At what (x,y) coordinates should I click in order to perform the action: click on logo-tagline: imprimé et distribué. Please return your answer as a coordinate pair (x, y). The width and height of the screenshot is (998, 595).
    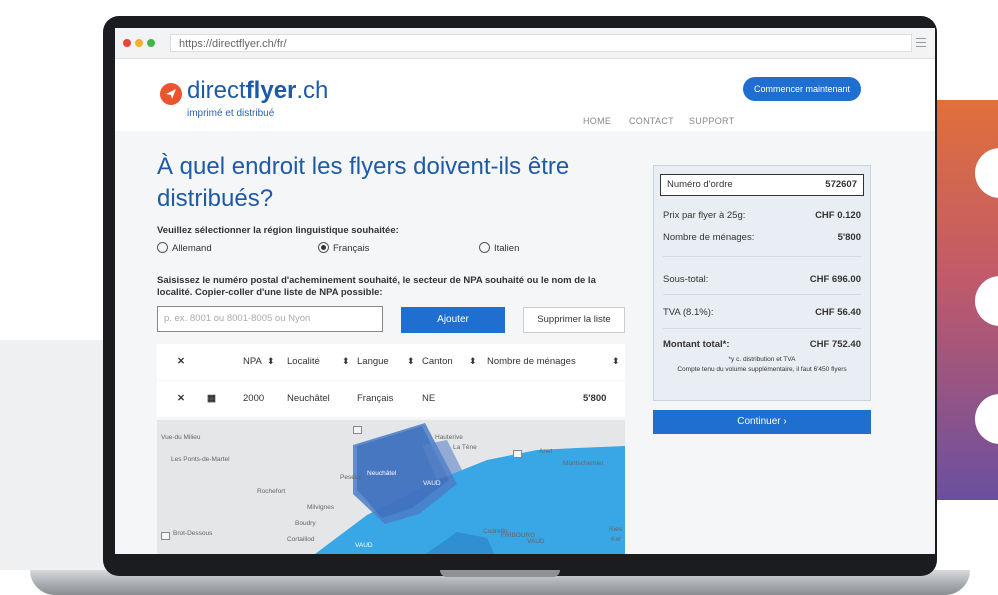
    Looking at the image, I should click on (231, 113).